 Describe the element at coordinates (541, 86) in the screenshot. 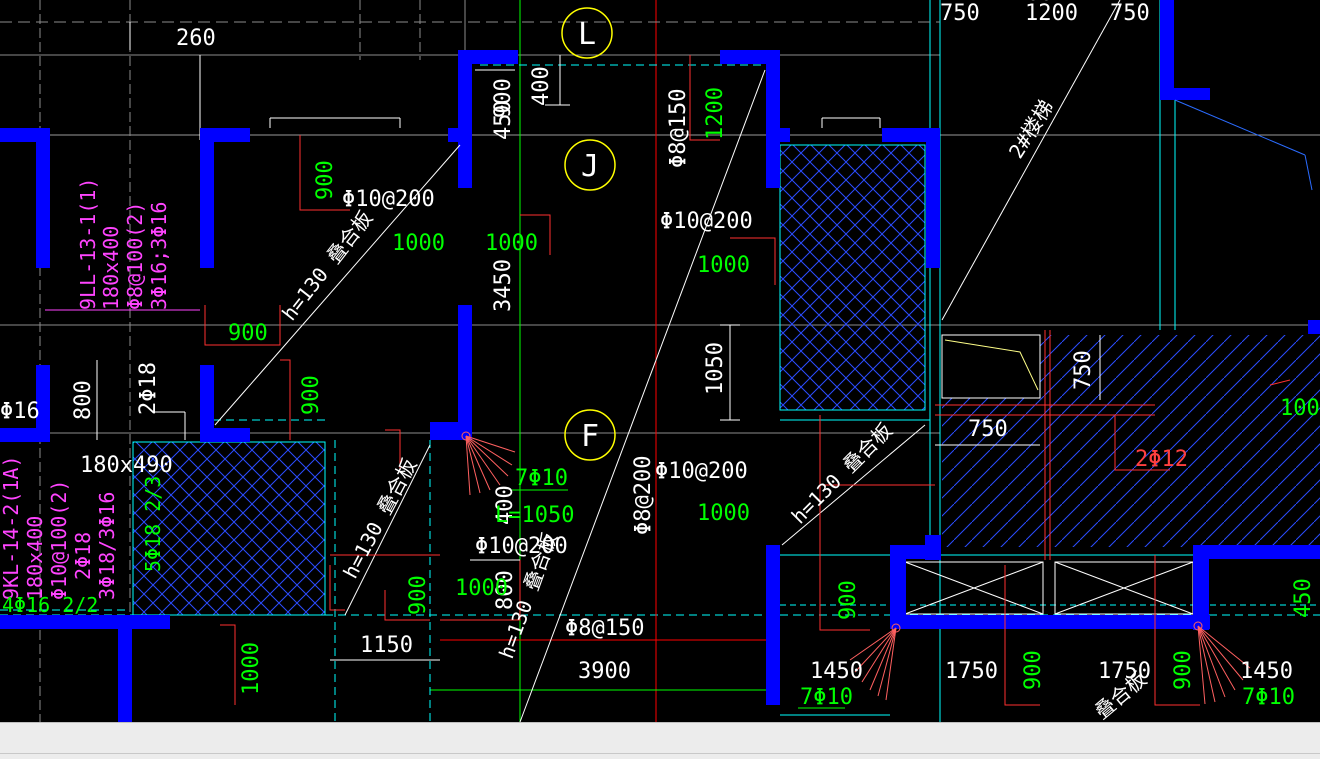

I see `dim-text: 400` at that location.